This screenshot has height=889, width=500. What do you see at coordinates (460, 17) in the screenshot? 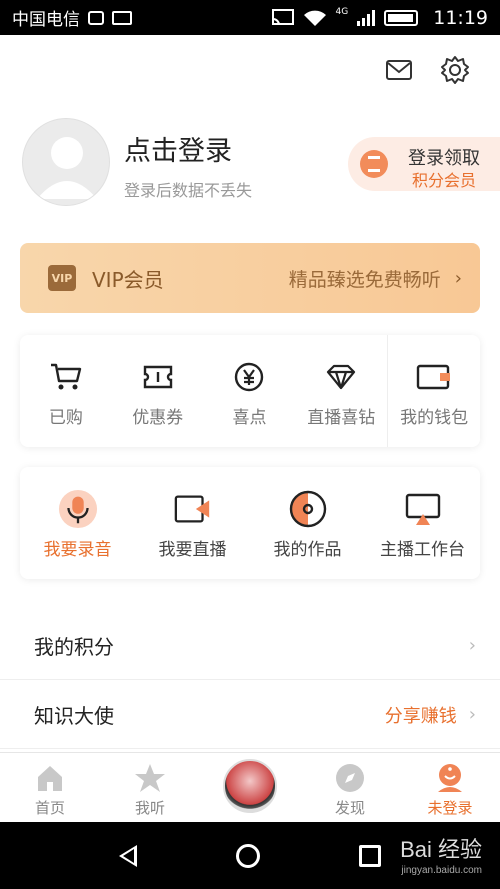
I see `clock: 11:19` at bounding box center [460, 17].